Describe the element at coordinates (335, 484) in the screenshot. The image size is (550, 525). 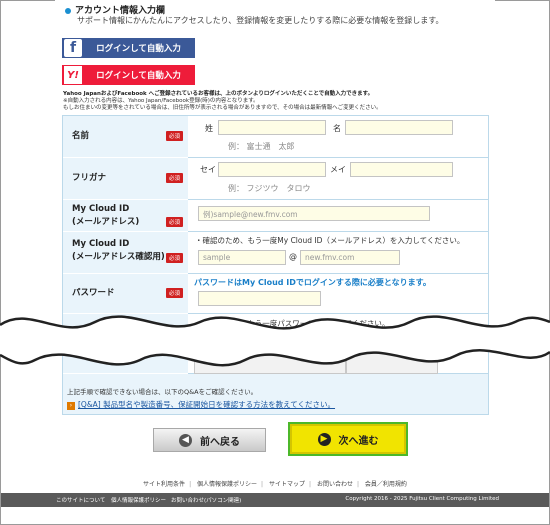
I see `footer-link: お問い合わせ` at that location.